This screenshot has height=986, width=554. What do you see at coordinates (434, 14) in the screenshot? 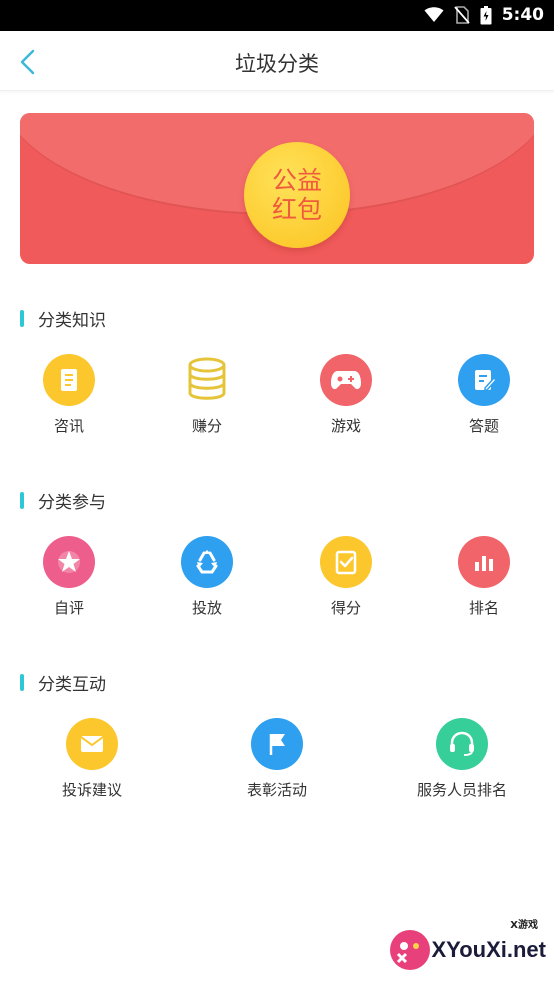
I see `wifi-icon` at bounding box center [434, 14].